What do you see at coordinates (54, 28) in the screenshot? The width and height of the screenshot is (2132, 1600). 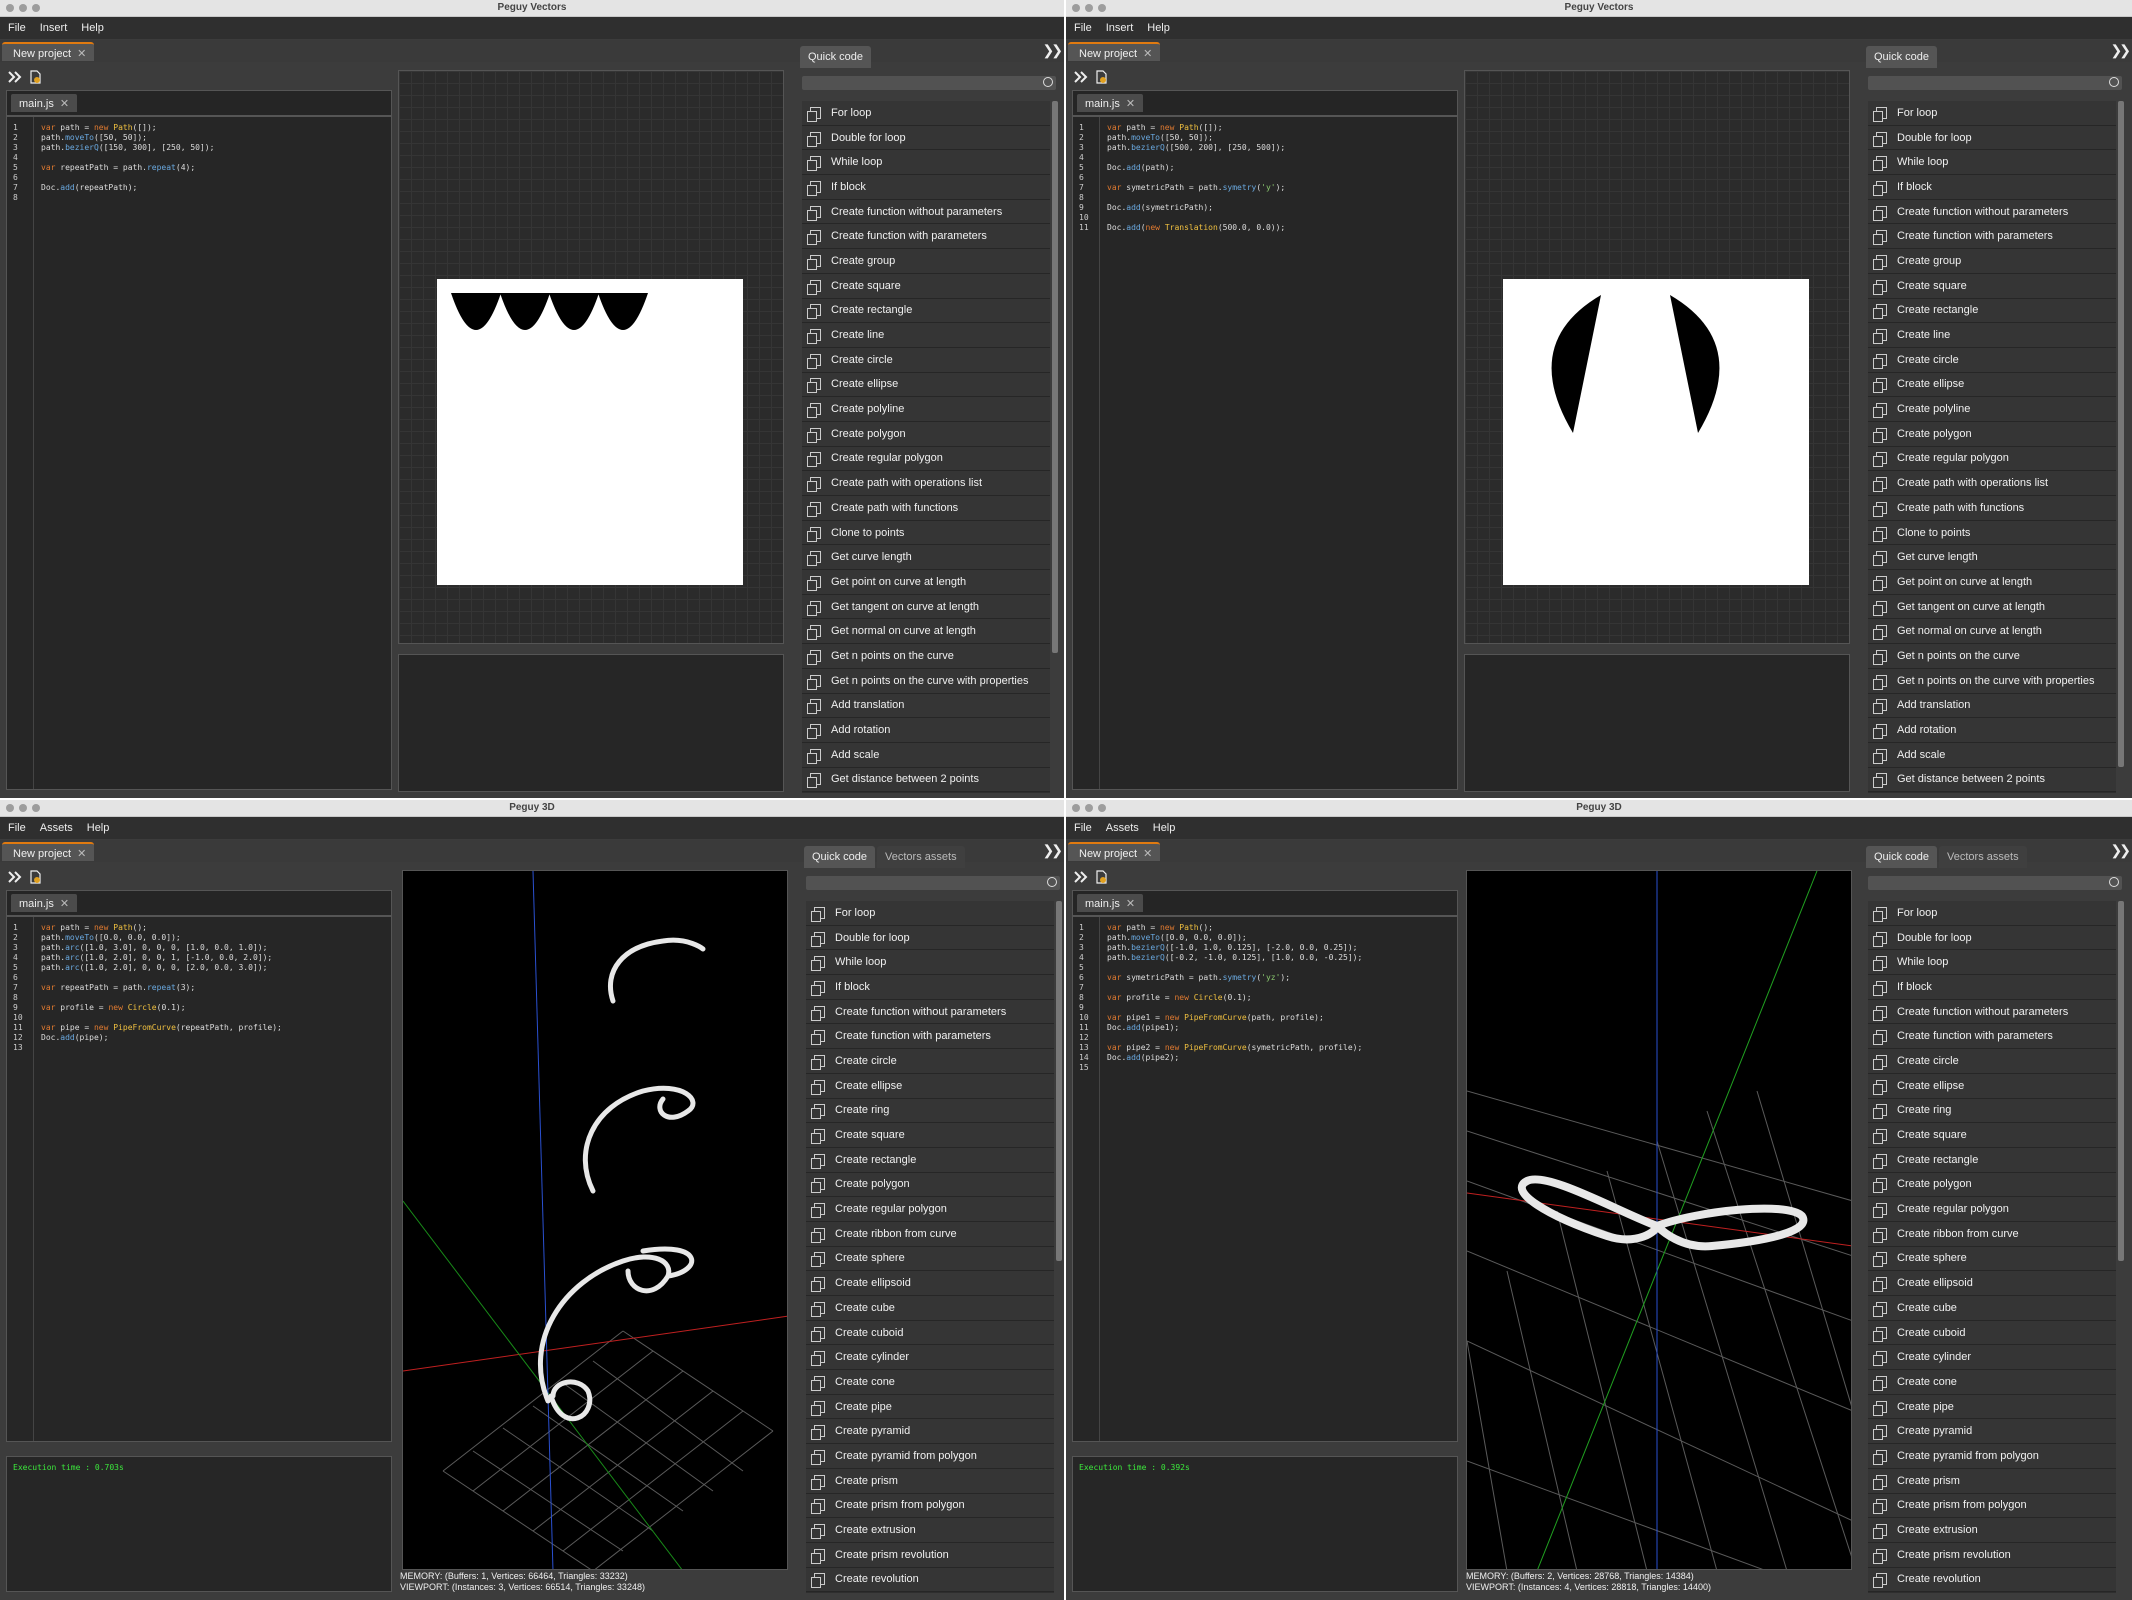 I see `menu-insert: Insert` at bounding box center [54, 28].